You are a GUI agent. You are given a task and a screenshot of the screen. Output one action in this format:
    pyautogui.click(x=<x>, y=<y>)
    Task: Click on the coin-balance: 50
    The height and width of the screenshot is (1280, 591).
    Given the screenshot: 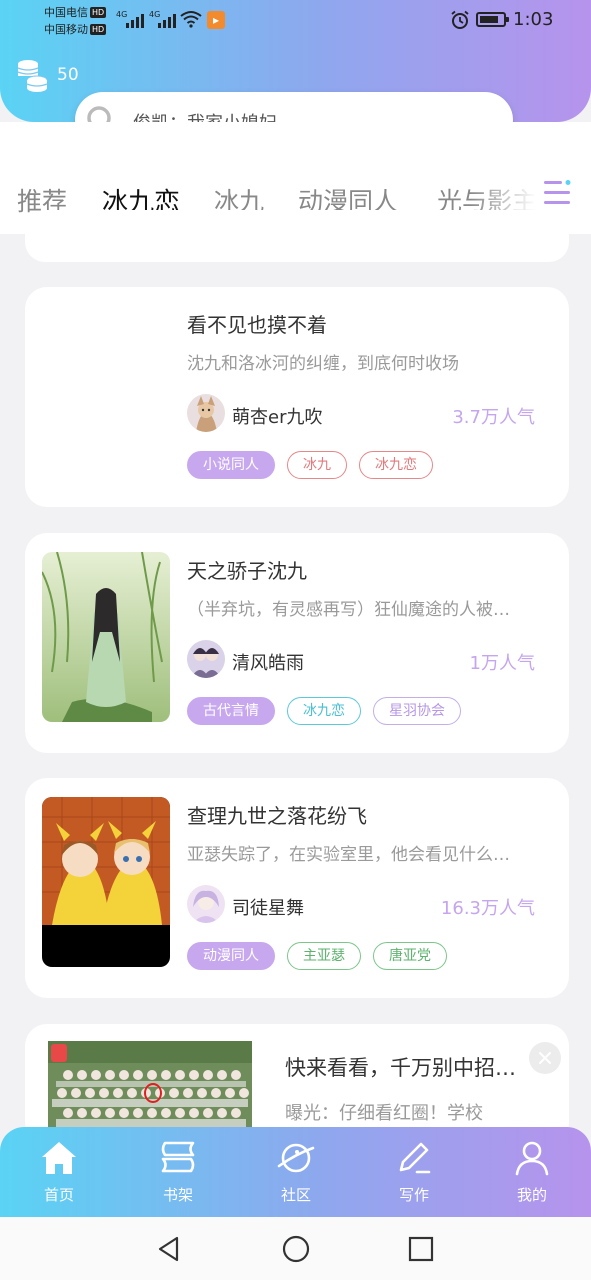 What is the action you would take?
    pyautogui.click(x=47, y=75)
    